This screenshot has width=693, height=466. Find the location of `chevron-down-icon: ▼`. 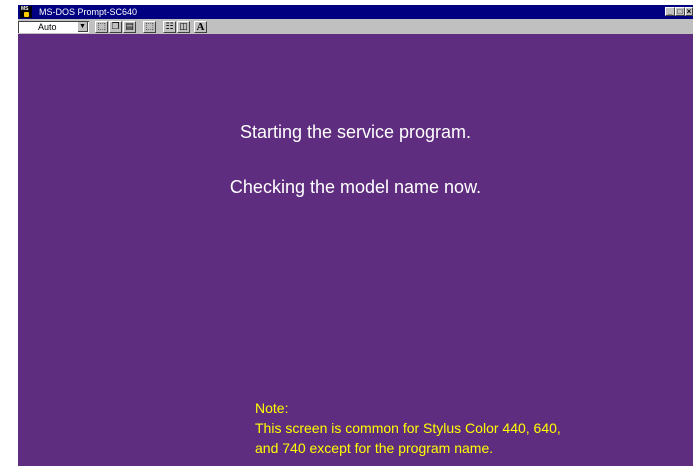

chevron-down-icon: ▼ is located at coordinates (83, 27).